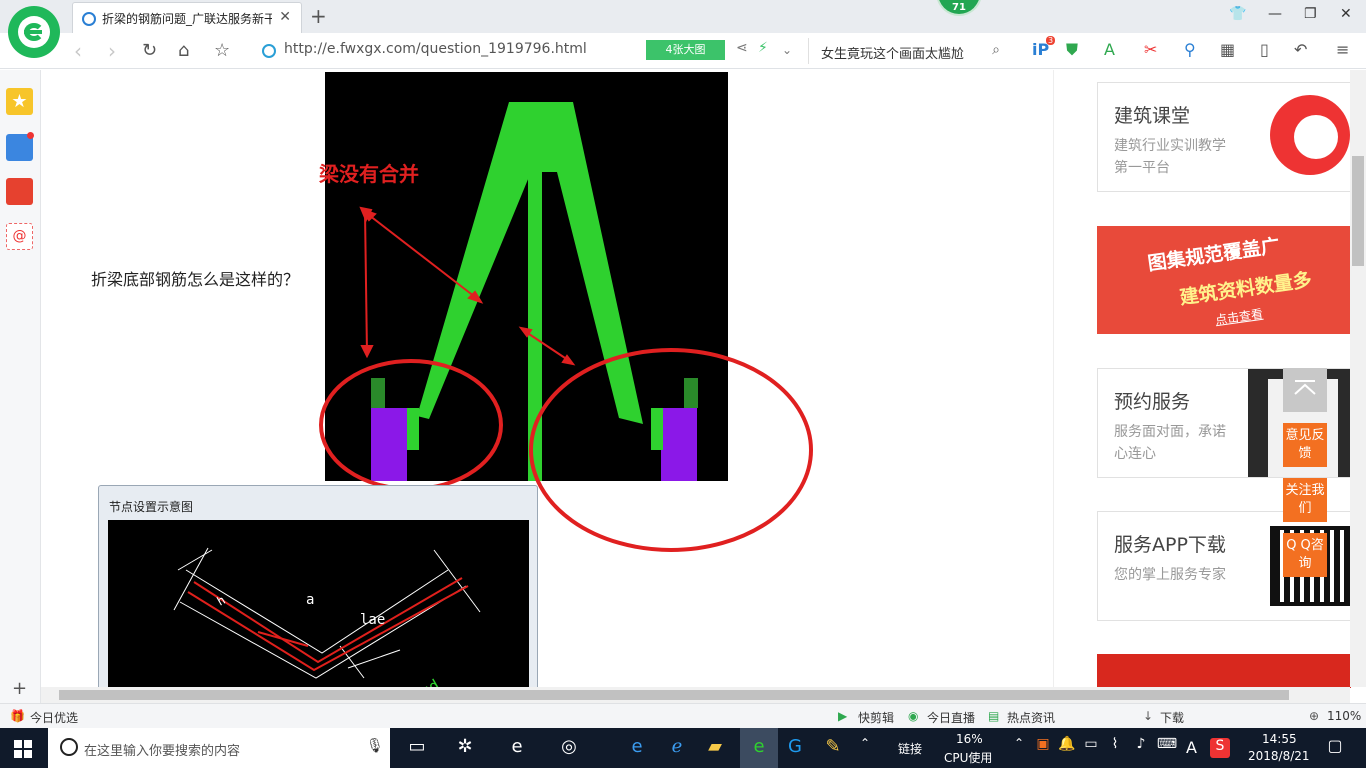 The image size is (1366, 768). What do you see at coordinates (1239, 317) in the screenshot?
I see `banner-link: 点击查看` at bounding box center [1239, 317].